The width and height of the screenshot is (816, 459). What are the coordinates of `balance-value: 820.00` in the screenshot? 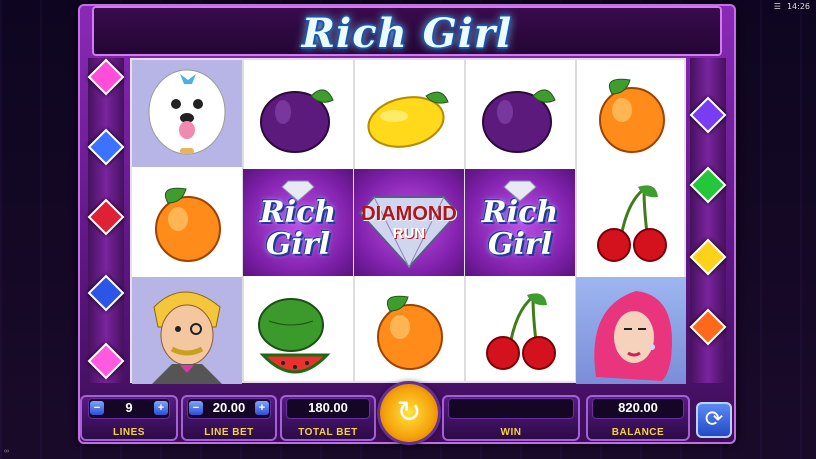 It's located at (638, 407).